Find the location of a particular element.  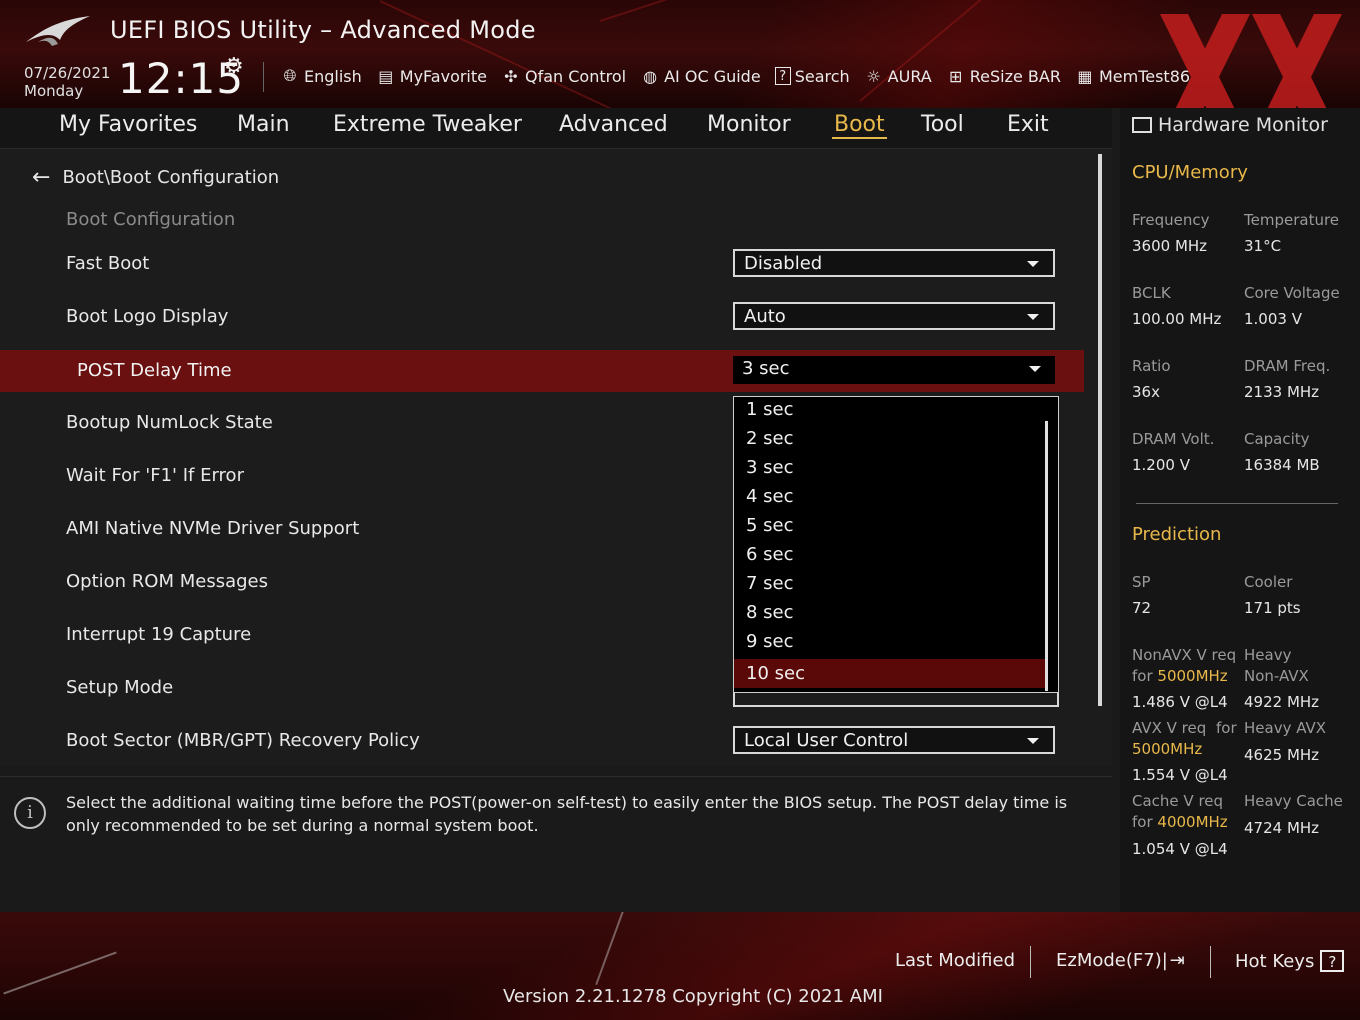

favorite-icon: ▤ is located at coordinates (386, 76).